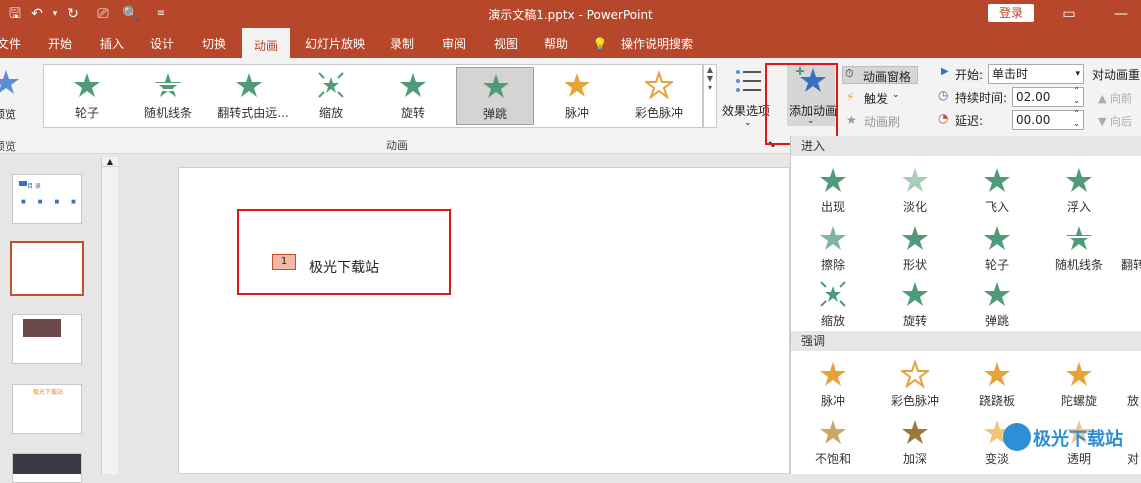  I want to click on trigger-icon: ⚡, so click(850, 97).